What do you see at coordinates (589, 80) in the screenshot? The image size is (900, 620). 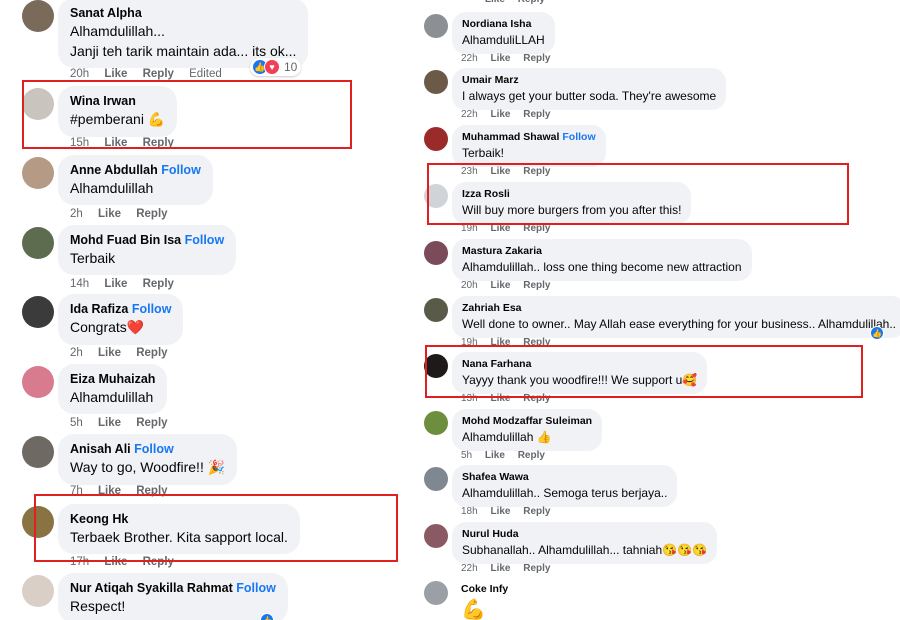 I see `commenter-name: Umair Marz` at bounding box center [589, 80].